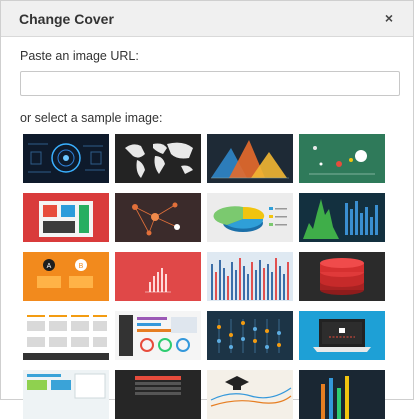 Image resolution: width=414 pixels, height=419 pixels. I want to click on sample-thumb-dark-bars, so click(342, 394).